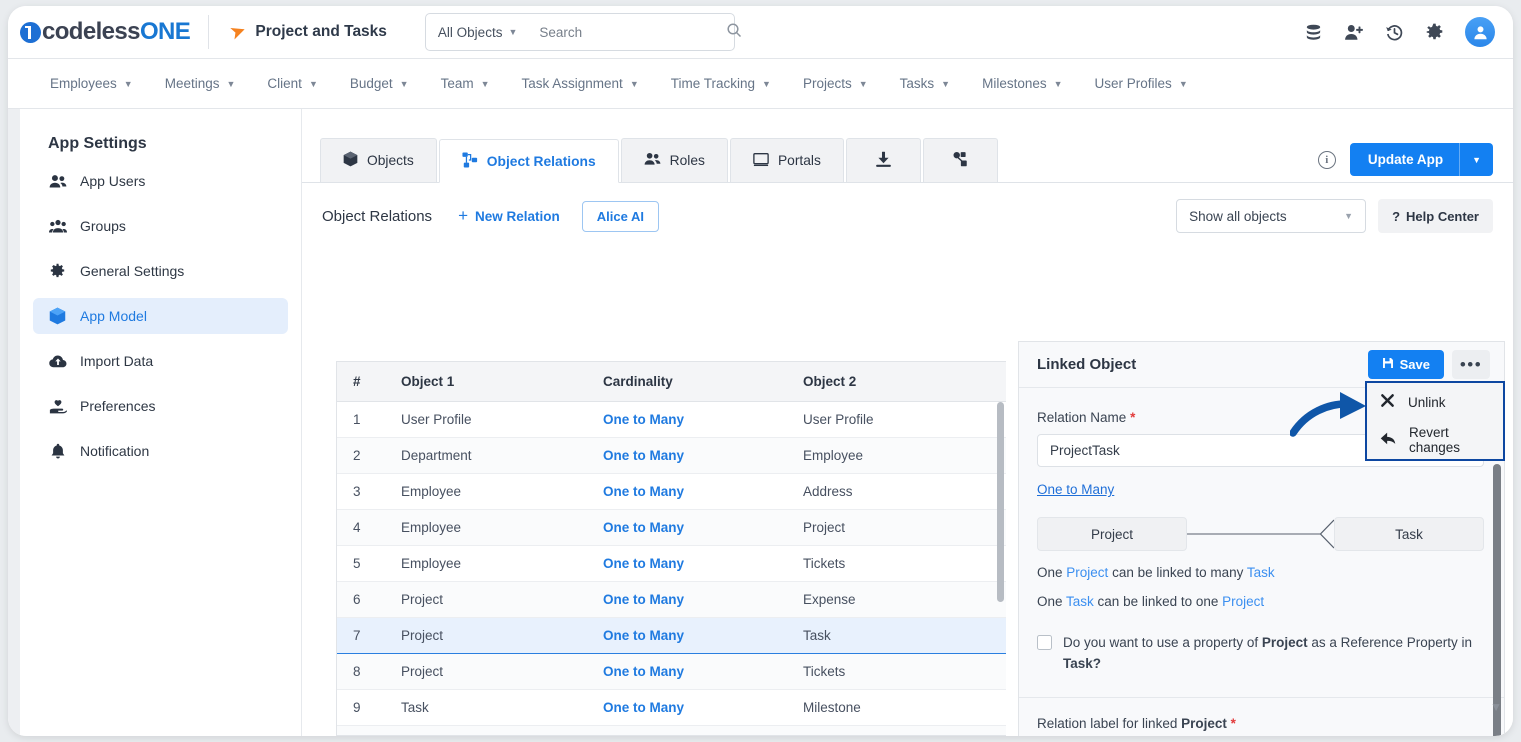  Describe the element at coordinates (1162, 642) in the screenshot. I see `checkbox-pre: Do you want to use a property of` at that location.